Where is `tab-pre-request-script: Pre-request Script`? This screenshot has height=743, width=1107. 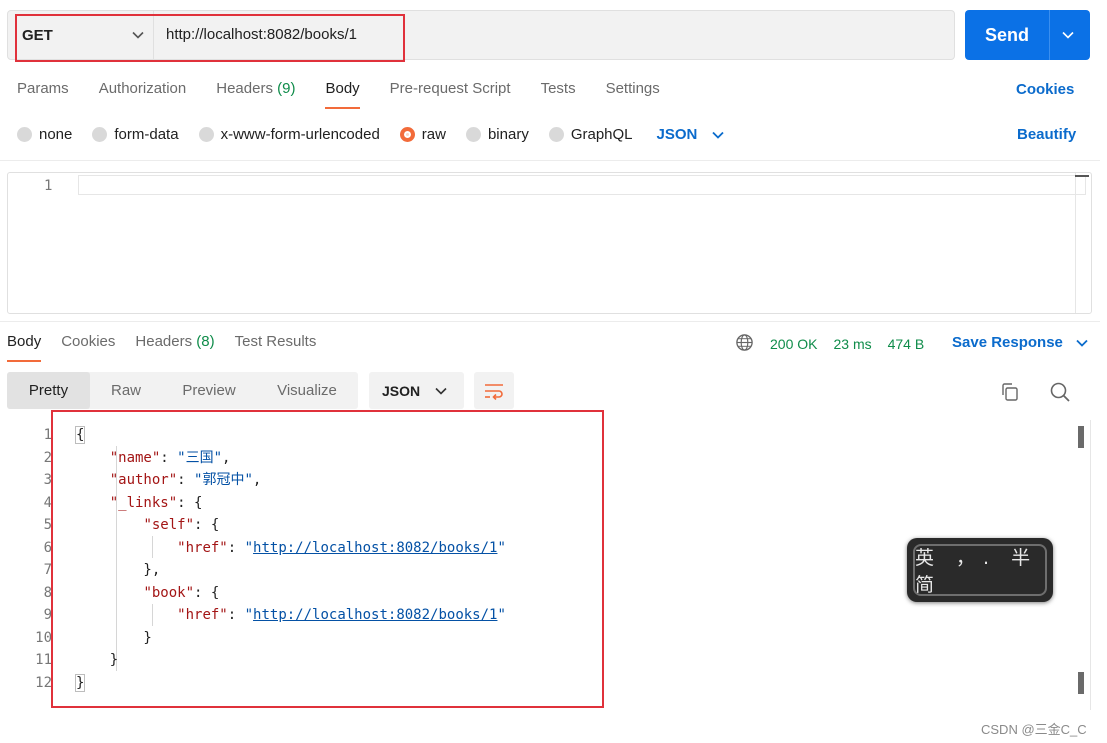
tab-pre-request-script: Pre-request Script is located at coordinates (450, 95).